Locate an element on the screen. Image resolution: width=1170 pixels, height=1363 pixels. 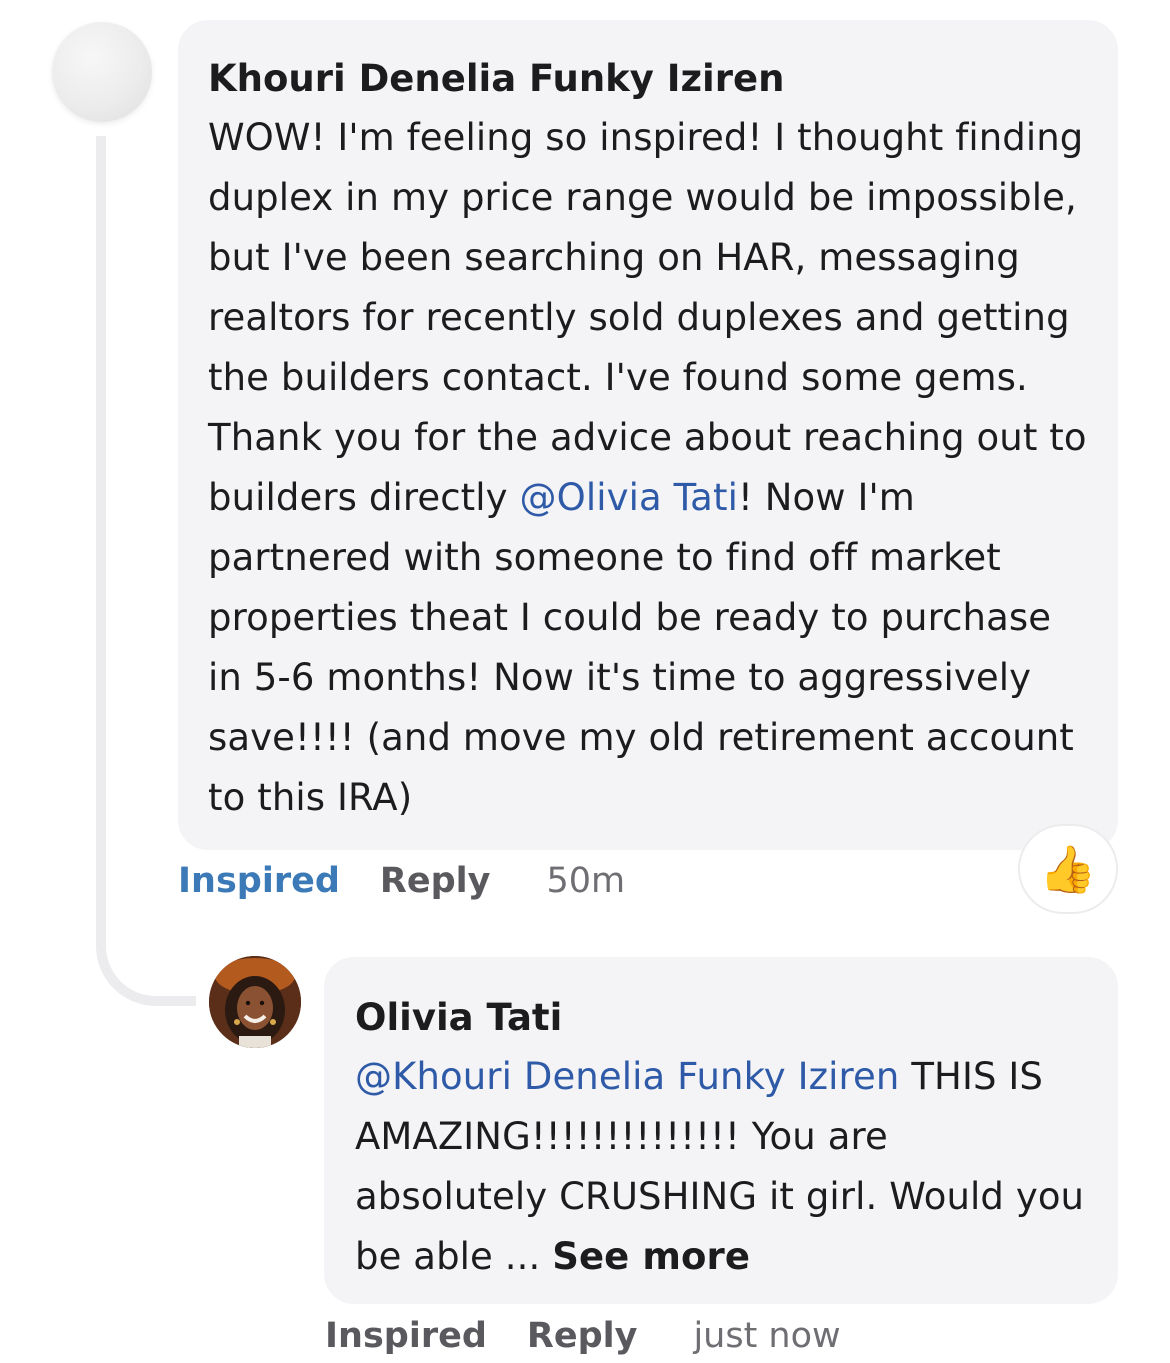
mention-link: @Olivia Tati is located at coordinates (629, 497).